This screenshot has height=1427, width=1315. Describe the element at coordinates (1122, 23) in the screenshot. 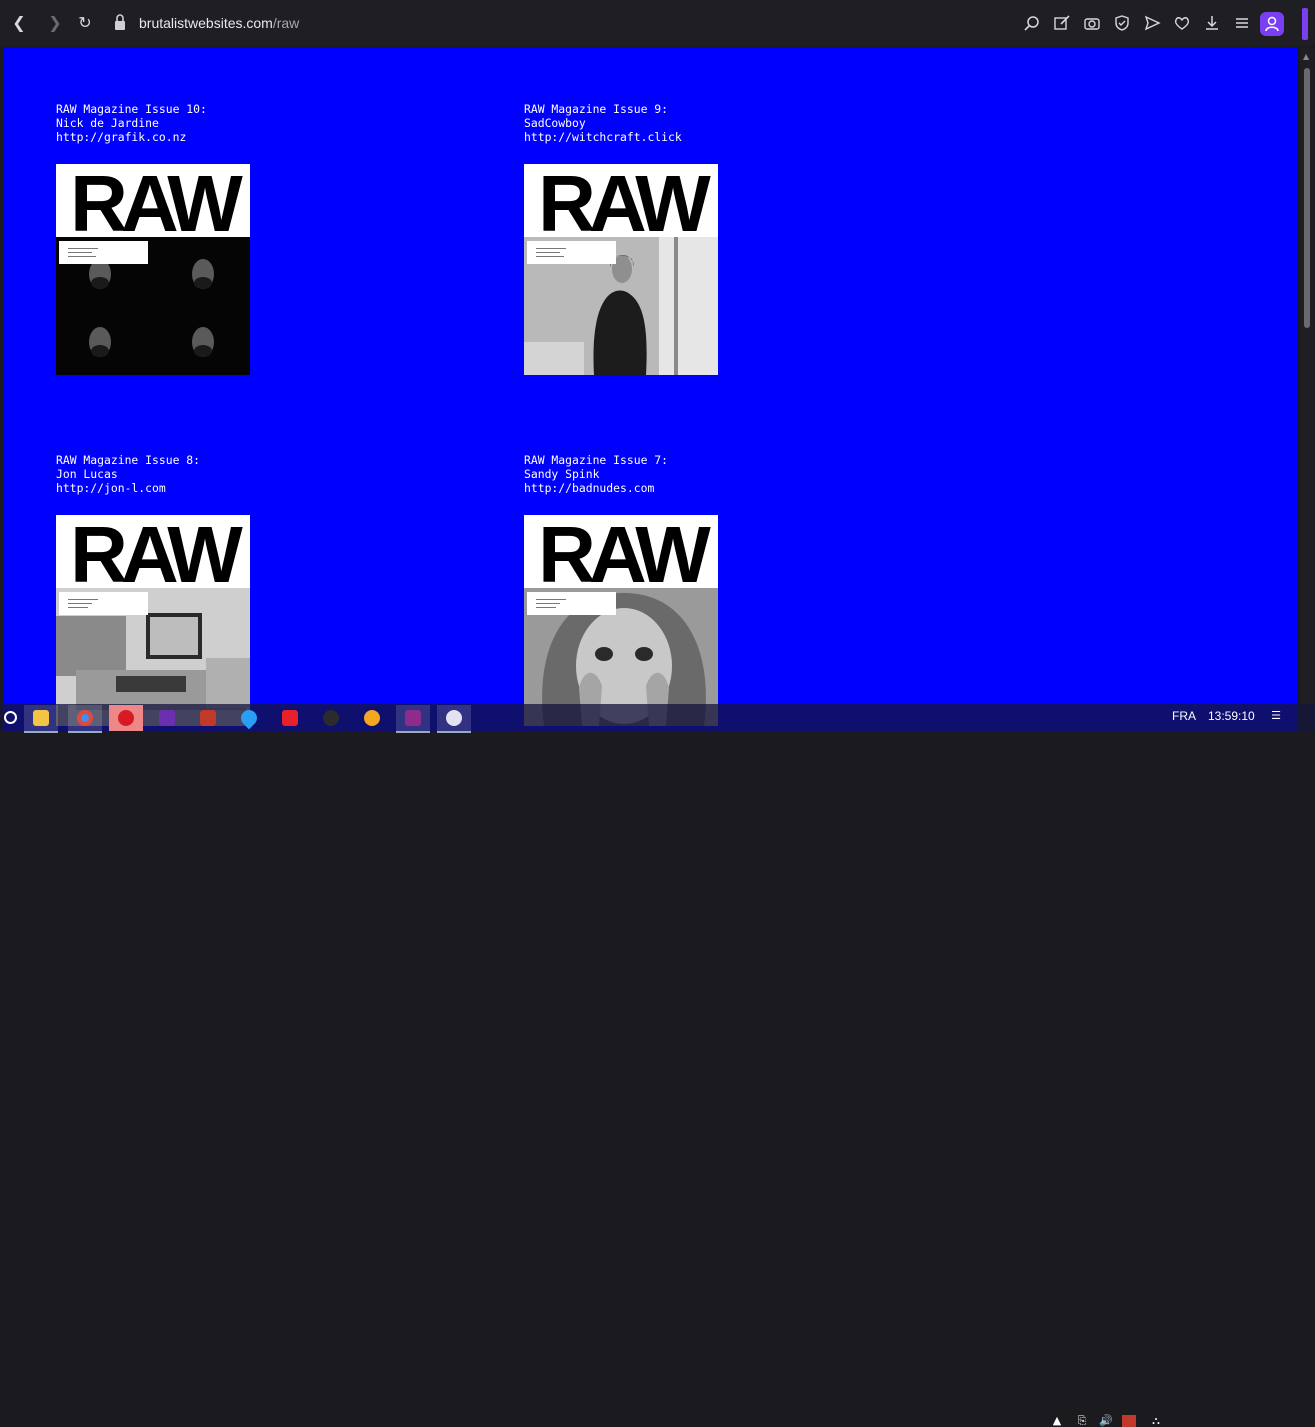

I see `shield-icon` at that location.